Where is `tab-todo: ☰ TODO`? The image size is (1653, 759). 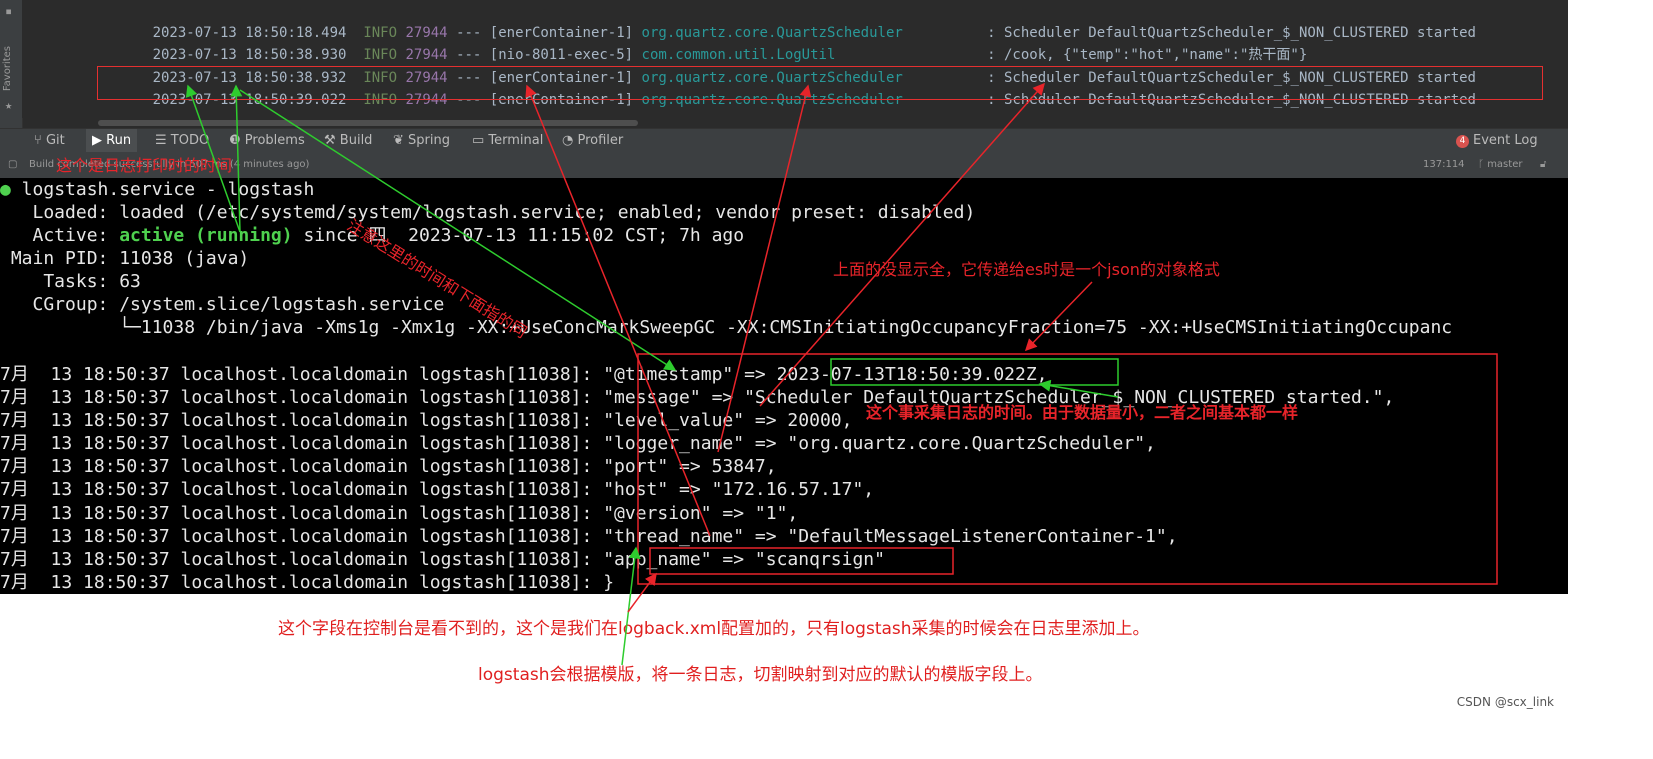 tab-todo: ☰ TODO is located at coordinates (182, 141).